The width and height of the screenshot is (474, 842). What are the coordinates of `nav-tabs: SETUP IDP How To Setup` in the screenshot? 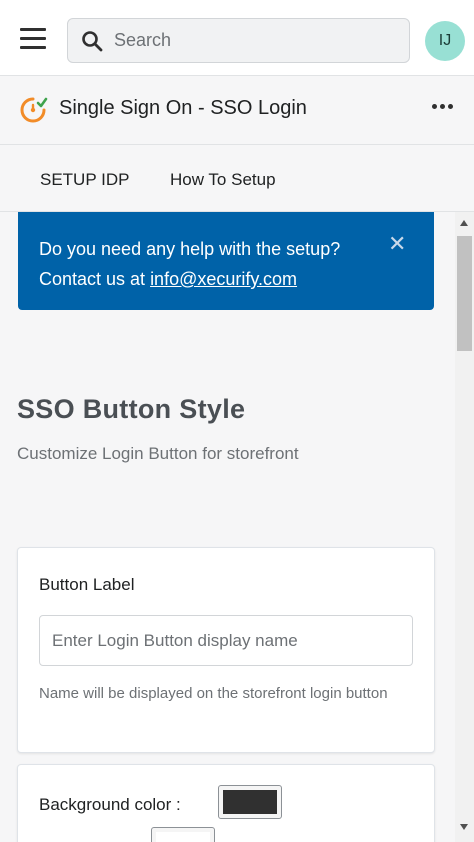 It's located at (237, 179).